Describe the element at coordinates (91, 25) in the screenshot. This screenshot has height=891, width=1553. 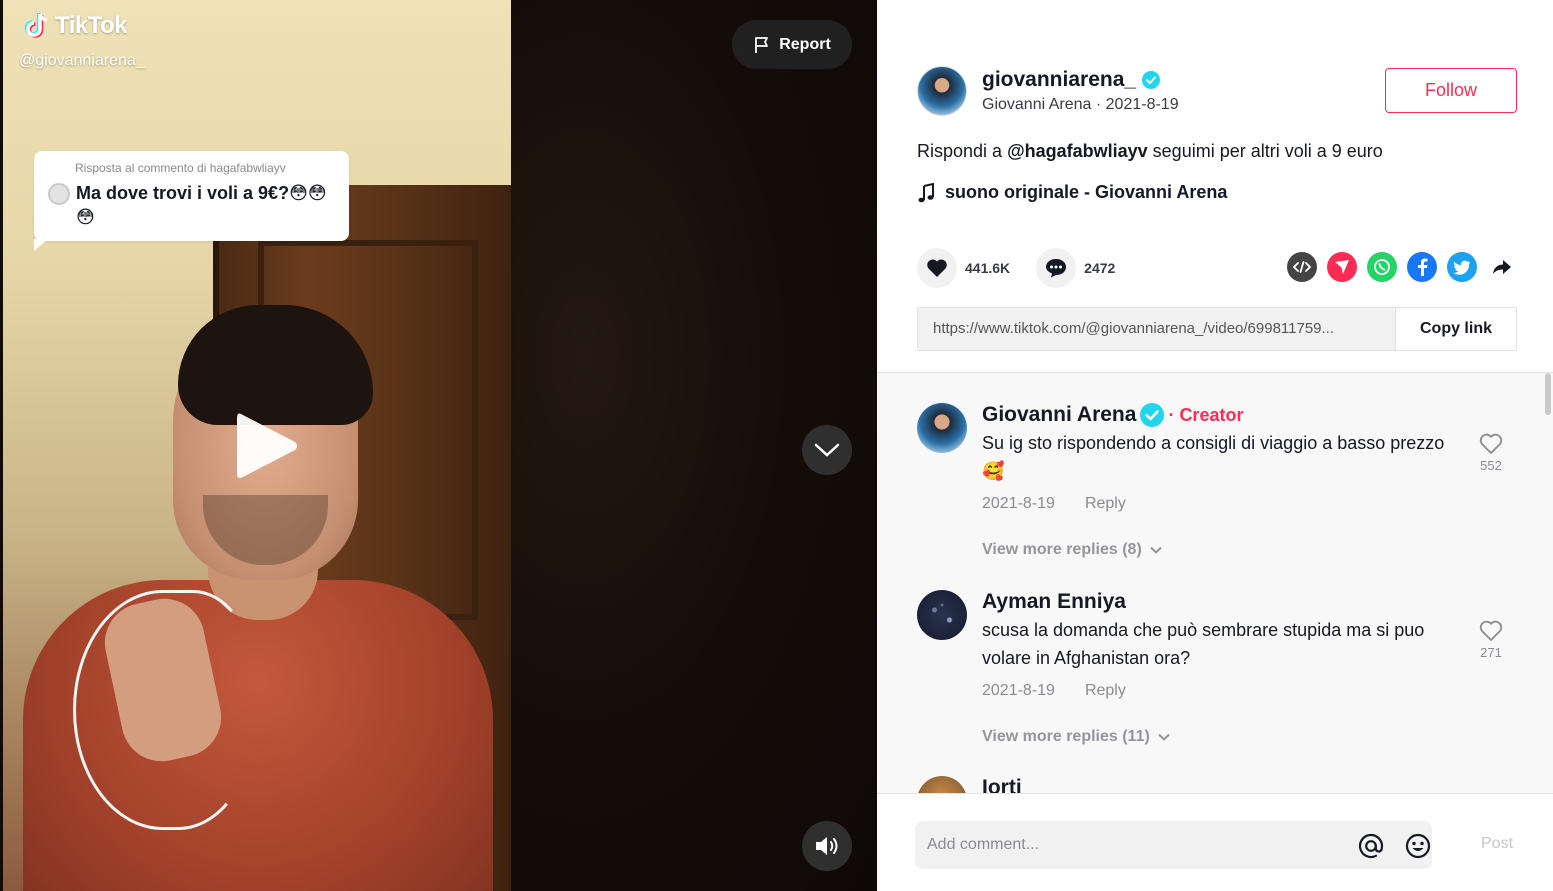
I see `tiktok-wordmark: TikTok` at that location.